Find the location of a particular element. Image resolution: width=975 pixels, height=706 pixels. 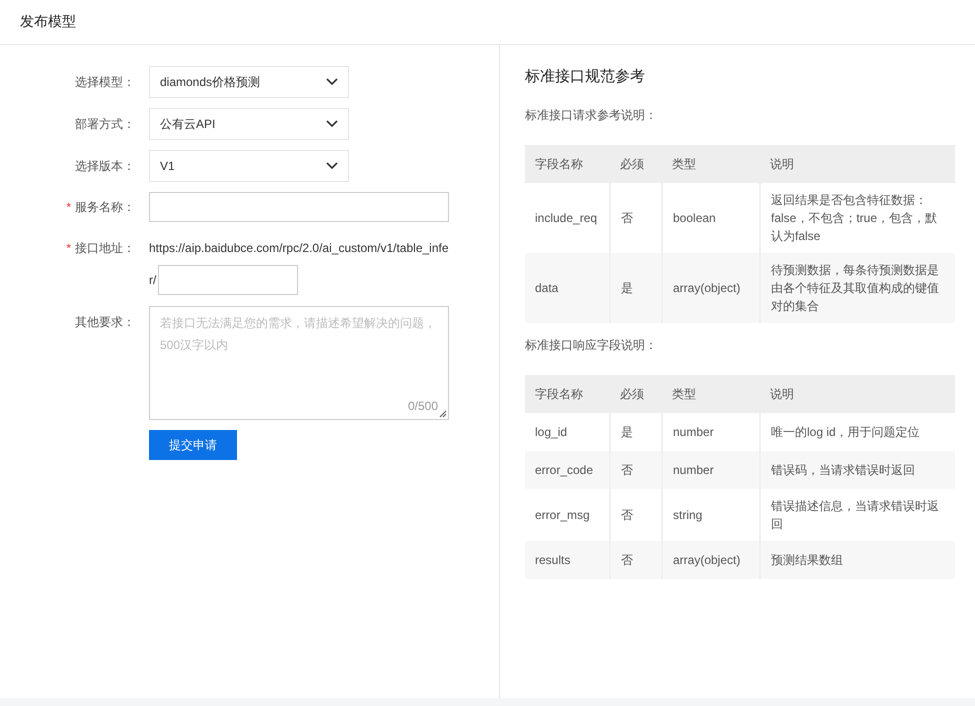

resize-handle-icon is located at coordinates (443, 414).